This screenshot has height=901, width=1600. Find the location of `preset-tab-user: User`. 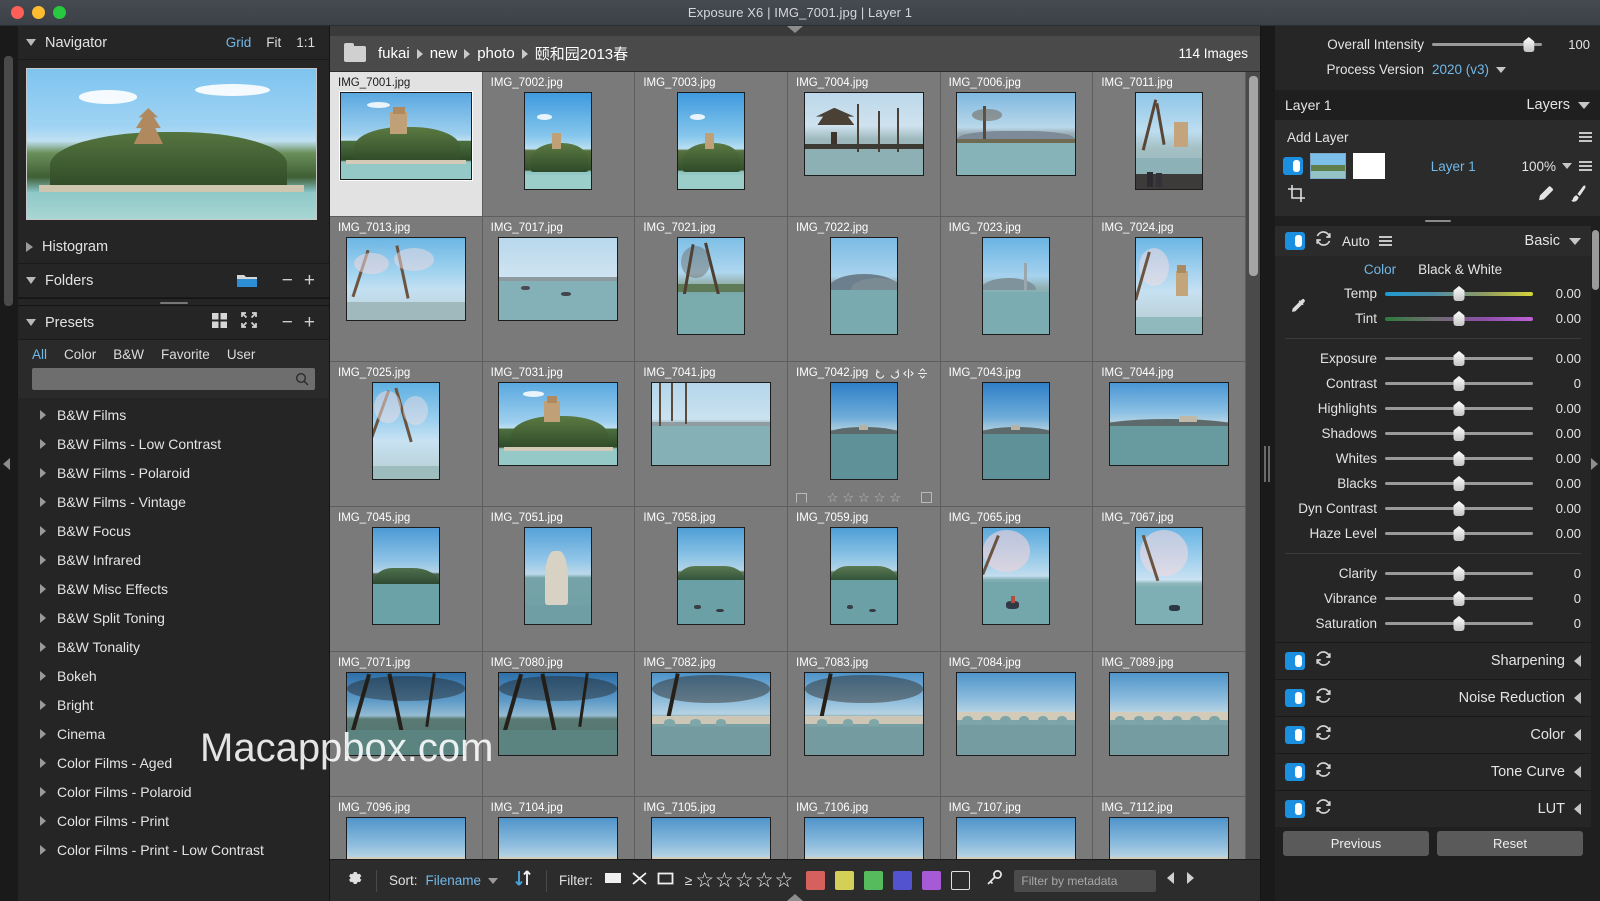

preset-tab-user: User is located at coordinates (241, 354).